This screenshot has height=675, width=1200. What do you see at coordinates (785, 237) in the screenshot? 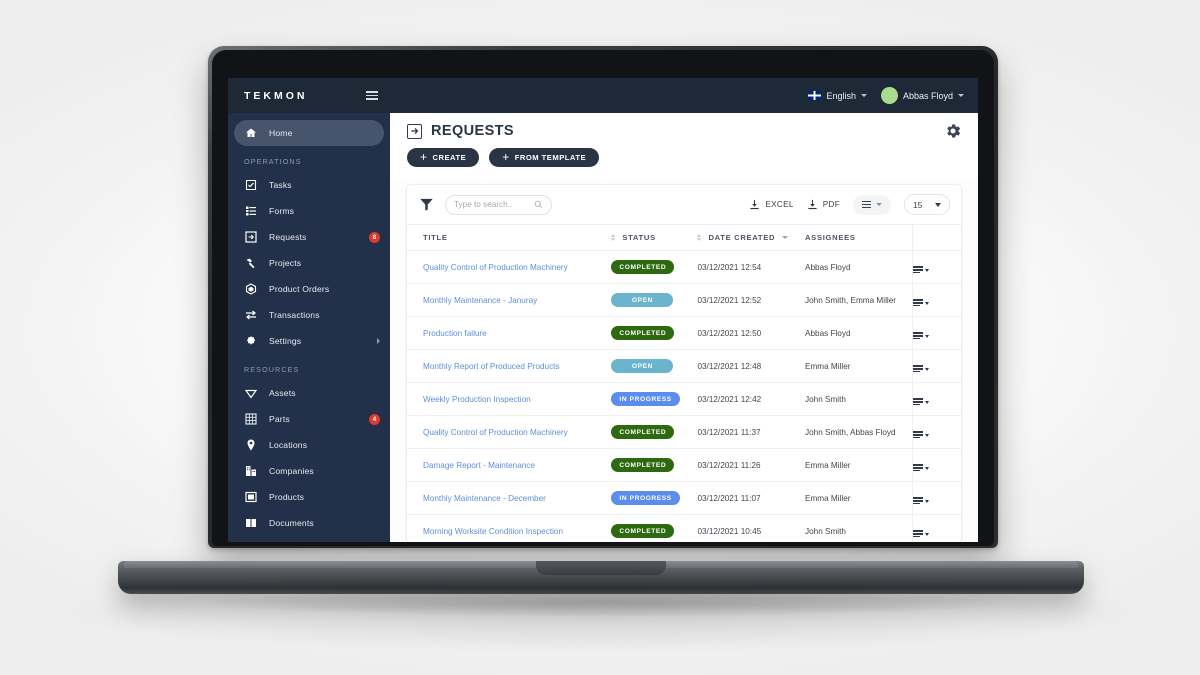
I see `sort-desc-date-icon` at bounding box center [785, 237].